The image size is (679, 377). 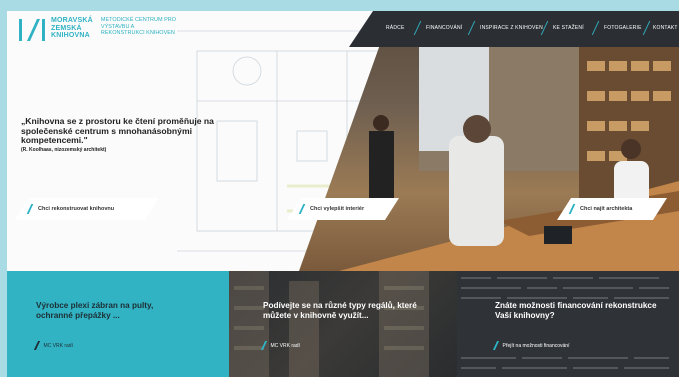 I want to click on improve-interior-button: Chci vylepšit interiér, so click(x=343, y=209).